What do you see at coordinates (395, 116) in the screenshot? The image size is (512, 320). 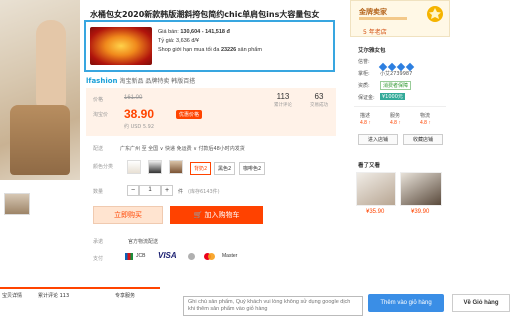 I see `score-service-label: 服务` at bounding box center [395, 116].